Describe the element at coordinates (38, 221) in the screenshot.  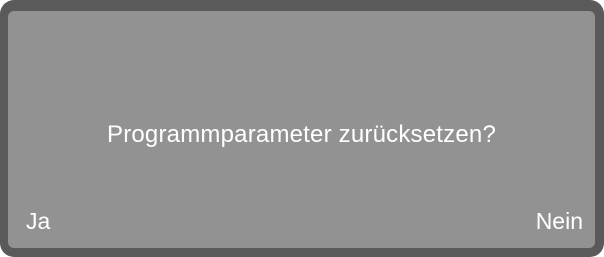
I see `yes-softkey: Ja` at that location.